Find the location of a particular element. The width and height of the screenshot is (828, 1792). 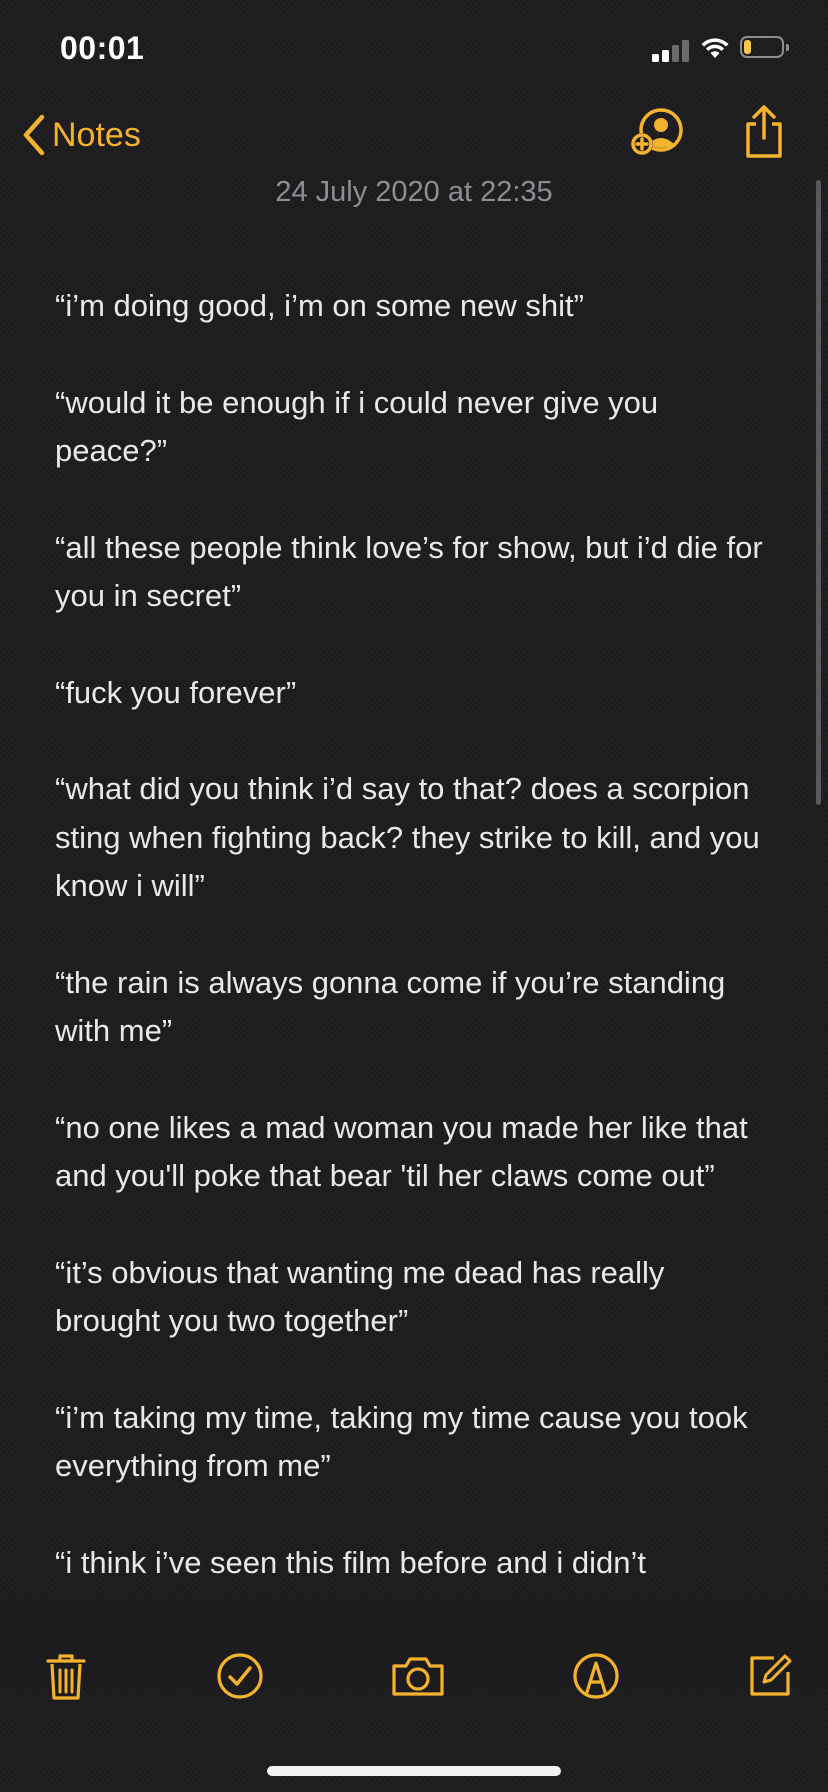

note-date: 24 July 2020 at 22:35 is located at coordinates (414, 192).